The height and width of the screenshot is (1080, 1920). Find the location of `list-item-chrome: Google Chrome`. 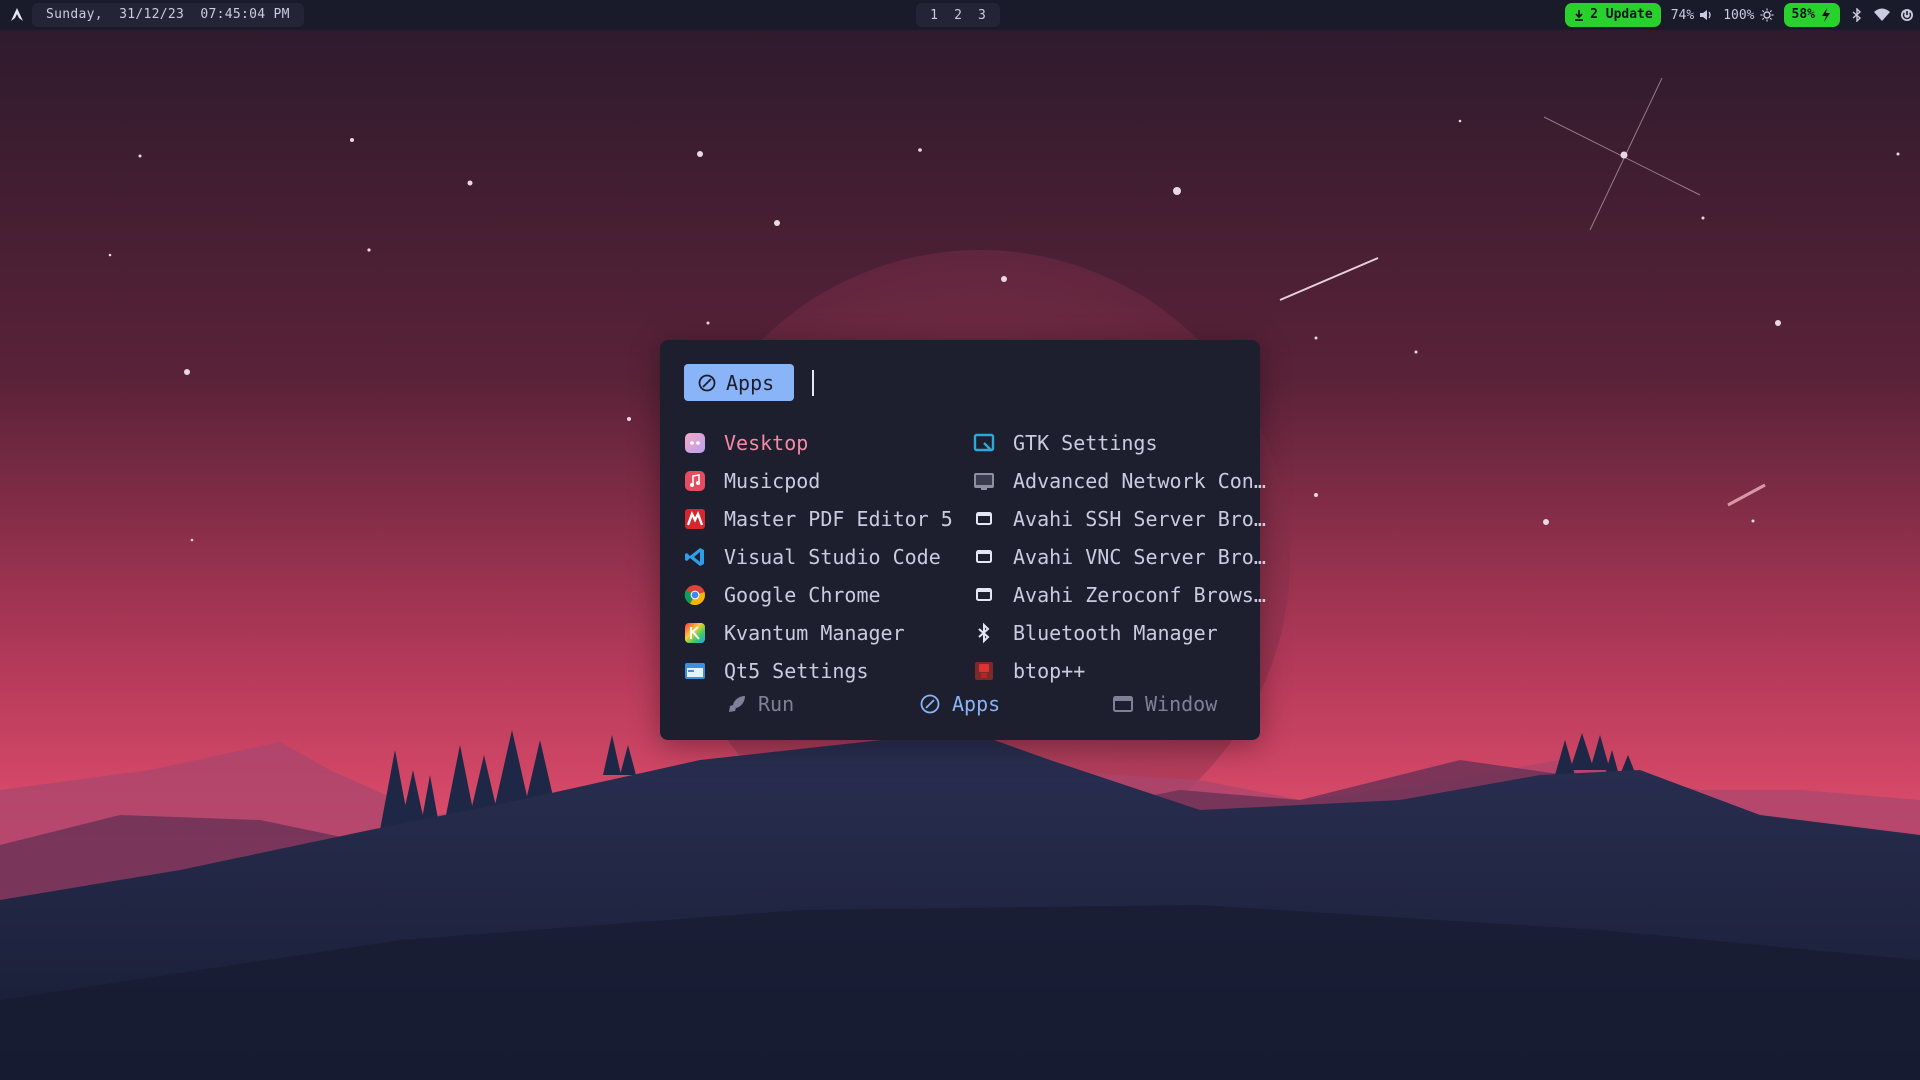

list-item-chrome: Google Chrome is located at coordinates (819, 595).